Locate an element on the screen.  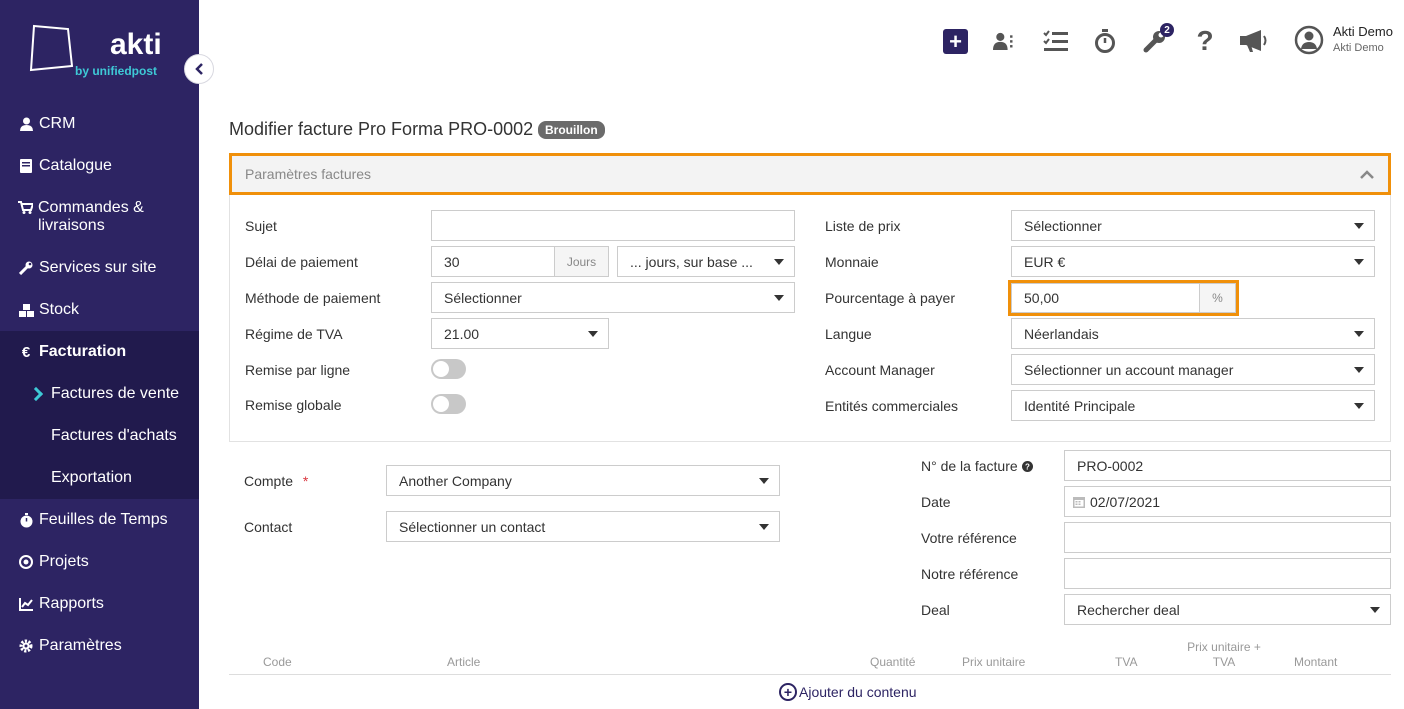
wrench-icon is located at coordinates (26, 268).